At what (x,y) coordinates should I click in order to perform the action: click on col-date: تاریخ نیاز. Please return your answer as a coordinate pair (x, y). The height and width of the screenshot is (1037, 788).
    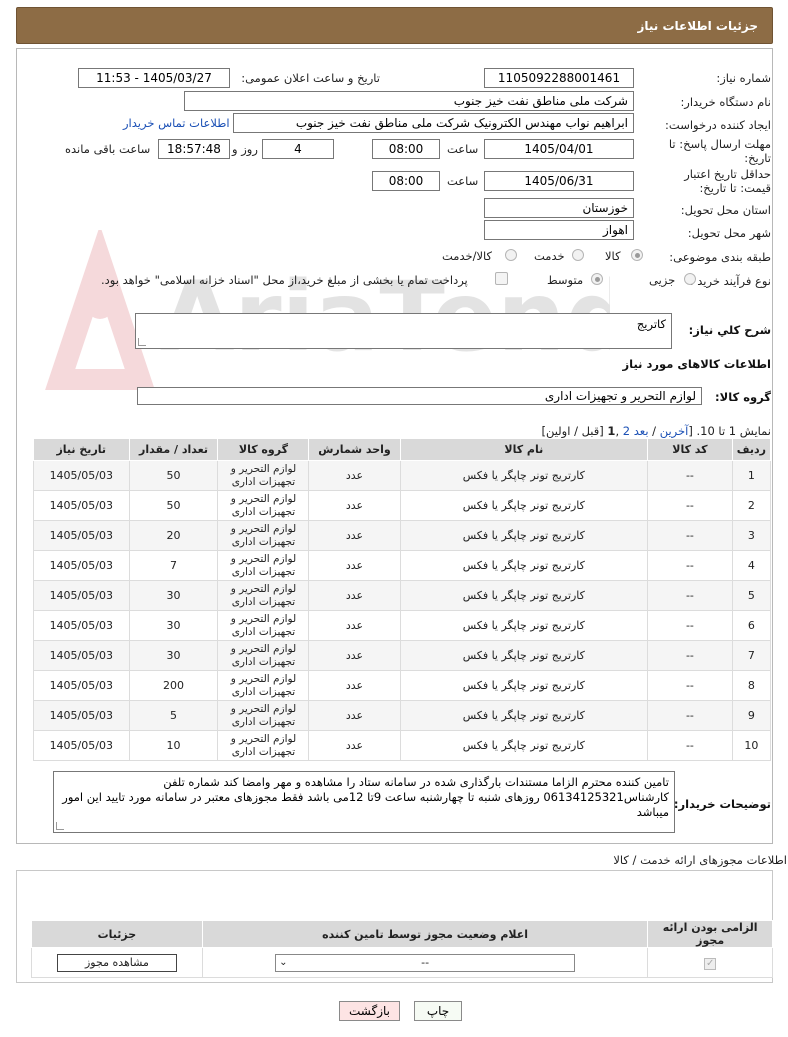
    Looking at the image, I should click on (81, 449).